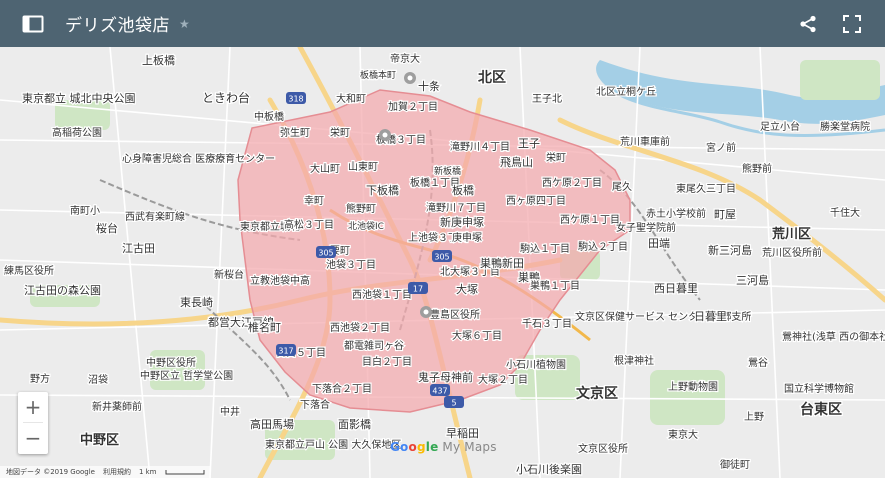 The image size is (885, 478). What do you see at coordinates (429, 86) in the screenshot?
I see `map-label: 十条` at bounding box center [429, 86].